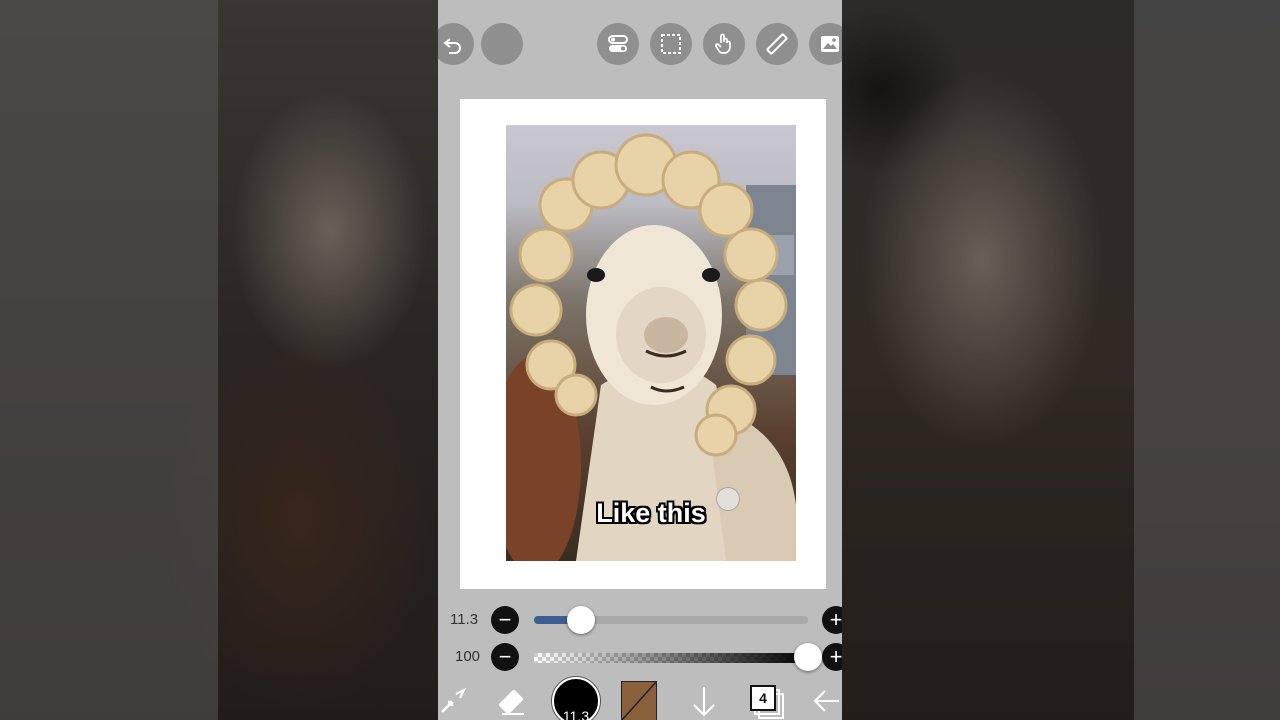  I want to click on opacity-minus-button: −, so click(505, 657).